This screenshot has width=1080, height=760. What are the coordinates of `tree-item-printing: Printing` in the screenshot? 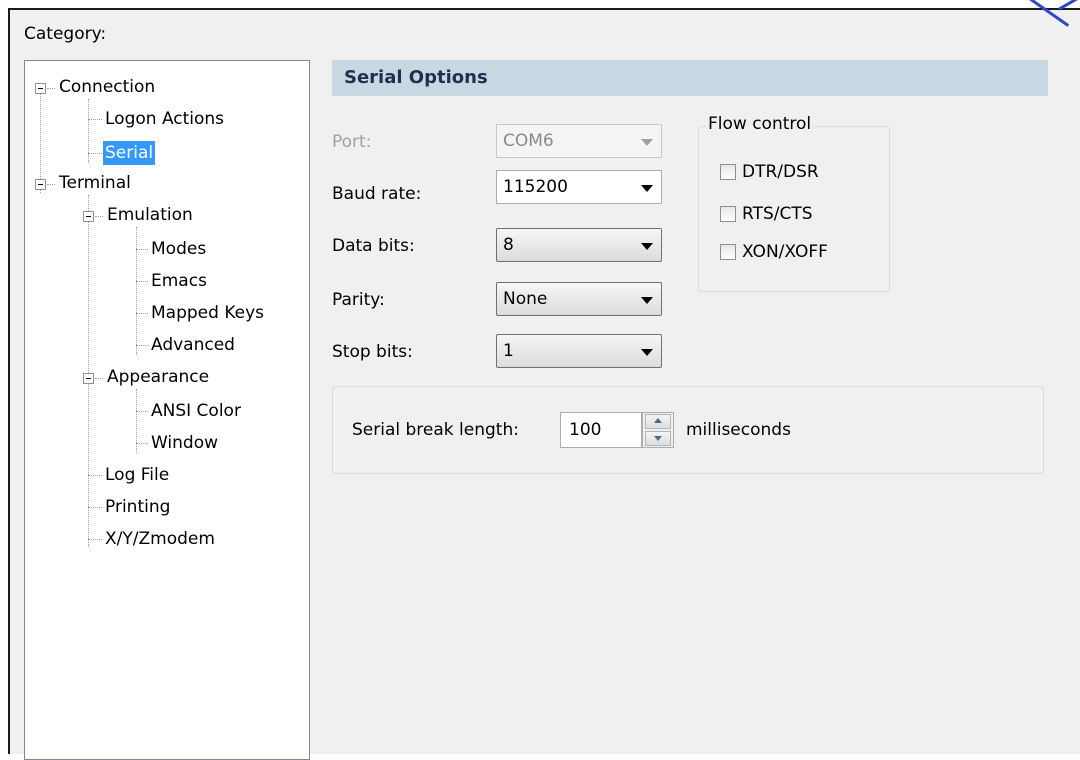 It's located at (137, 507).